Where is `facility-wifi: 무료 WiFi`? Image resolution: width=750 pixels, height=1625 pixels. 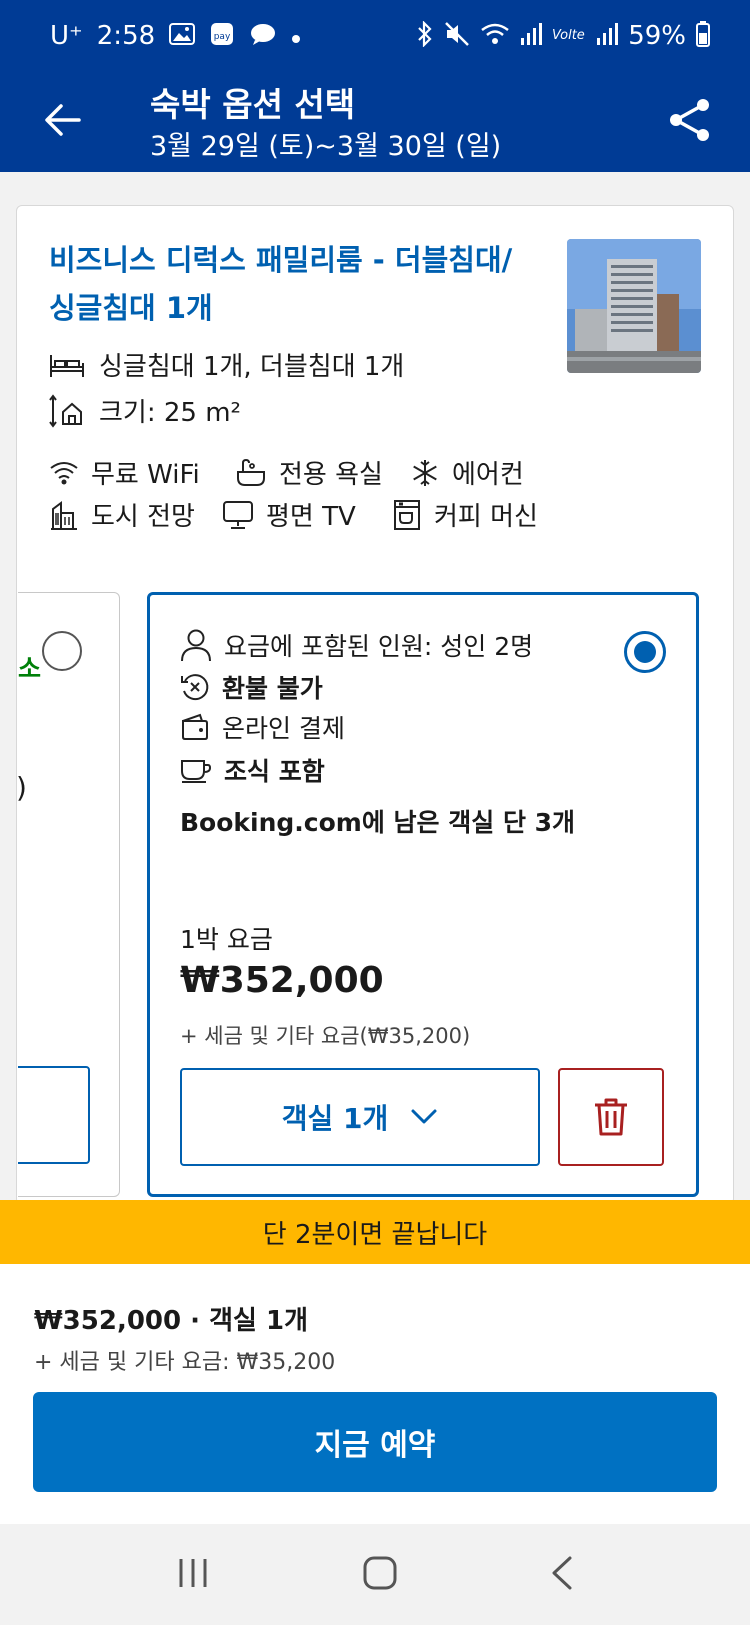
facility-wifi: 무료 WiFi is located at coordinates (124, 472).